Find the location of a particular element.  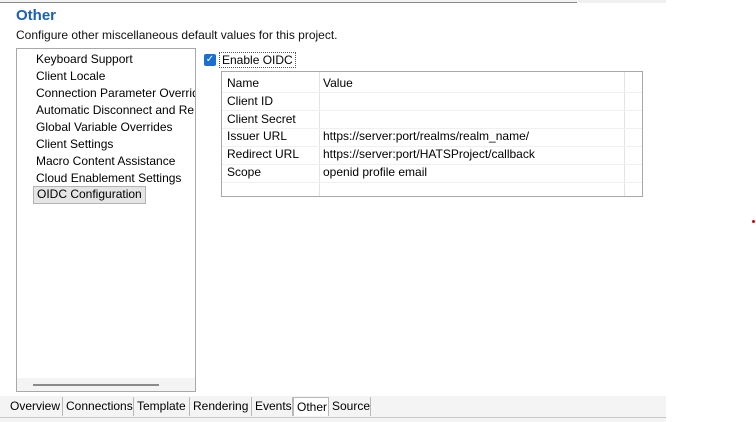

enable-oidc-checkbox: ✓ Enable OIDC is located at coordinates (250, 60).